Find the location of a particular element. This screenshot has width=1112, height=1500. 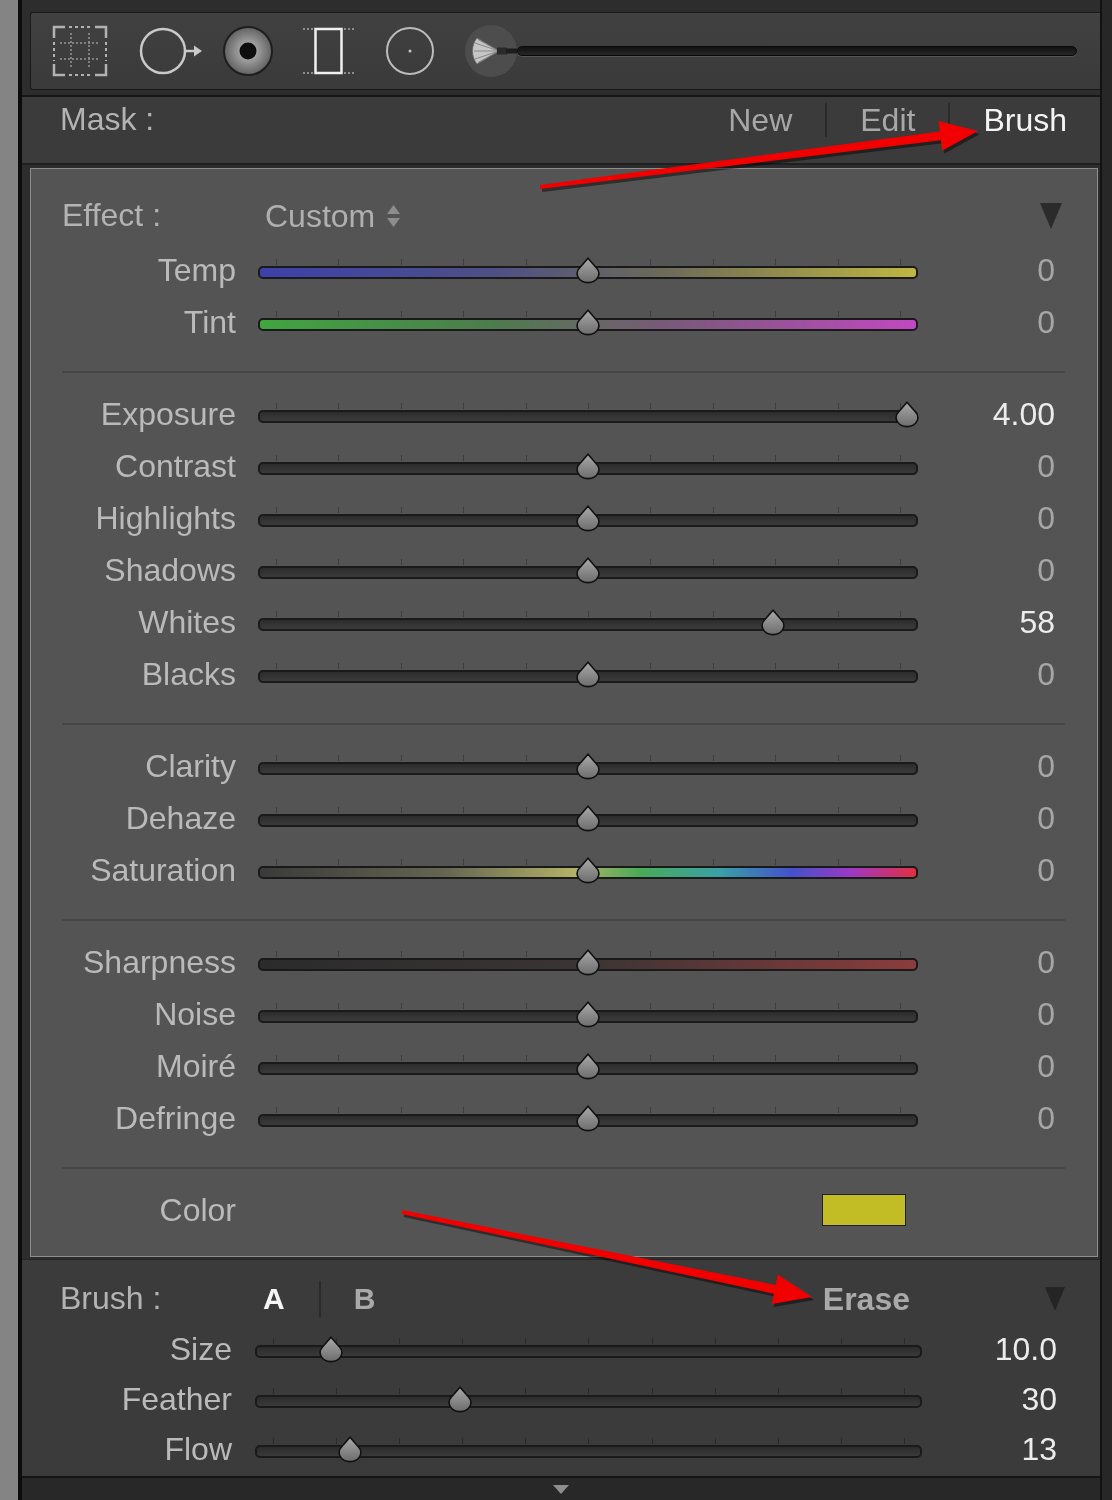

erase-button: Erase is located at coordinates (866, 1299).